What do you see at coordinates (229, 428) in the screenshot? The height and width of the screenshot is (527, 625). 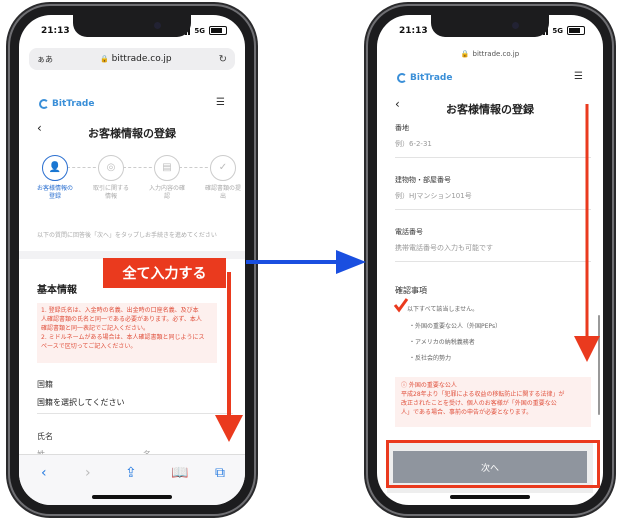 I see `down-arrow-left-head` at bounding box center [229, 428].